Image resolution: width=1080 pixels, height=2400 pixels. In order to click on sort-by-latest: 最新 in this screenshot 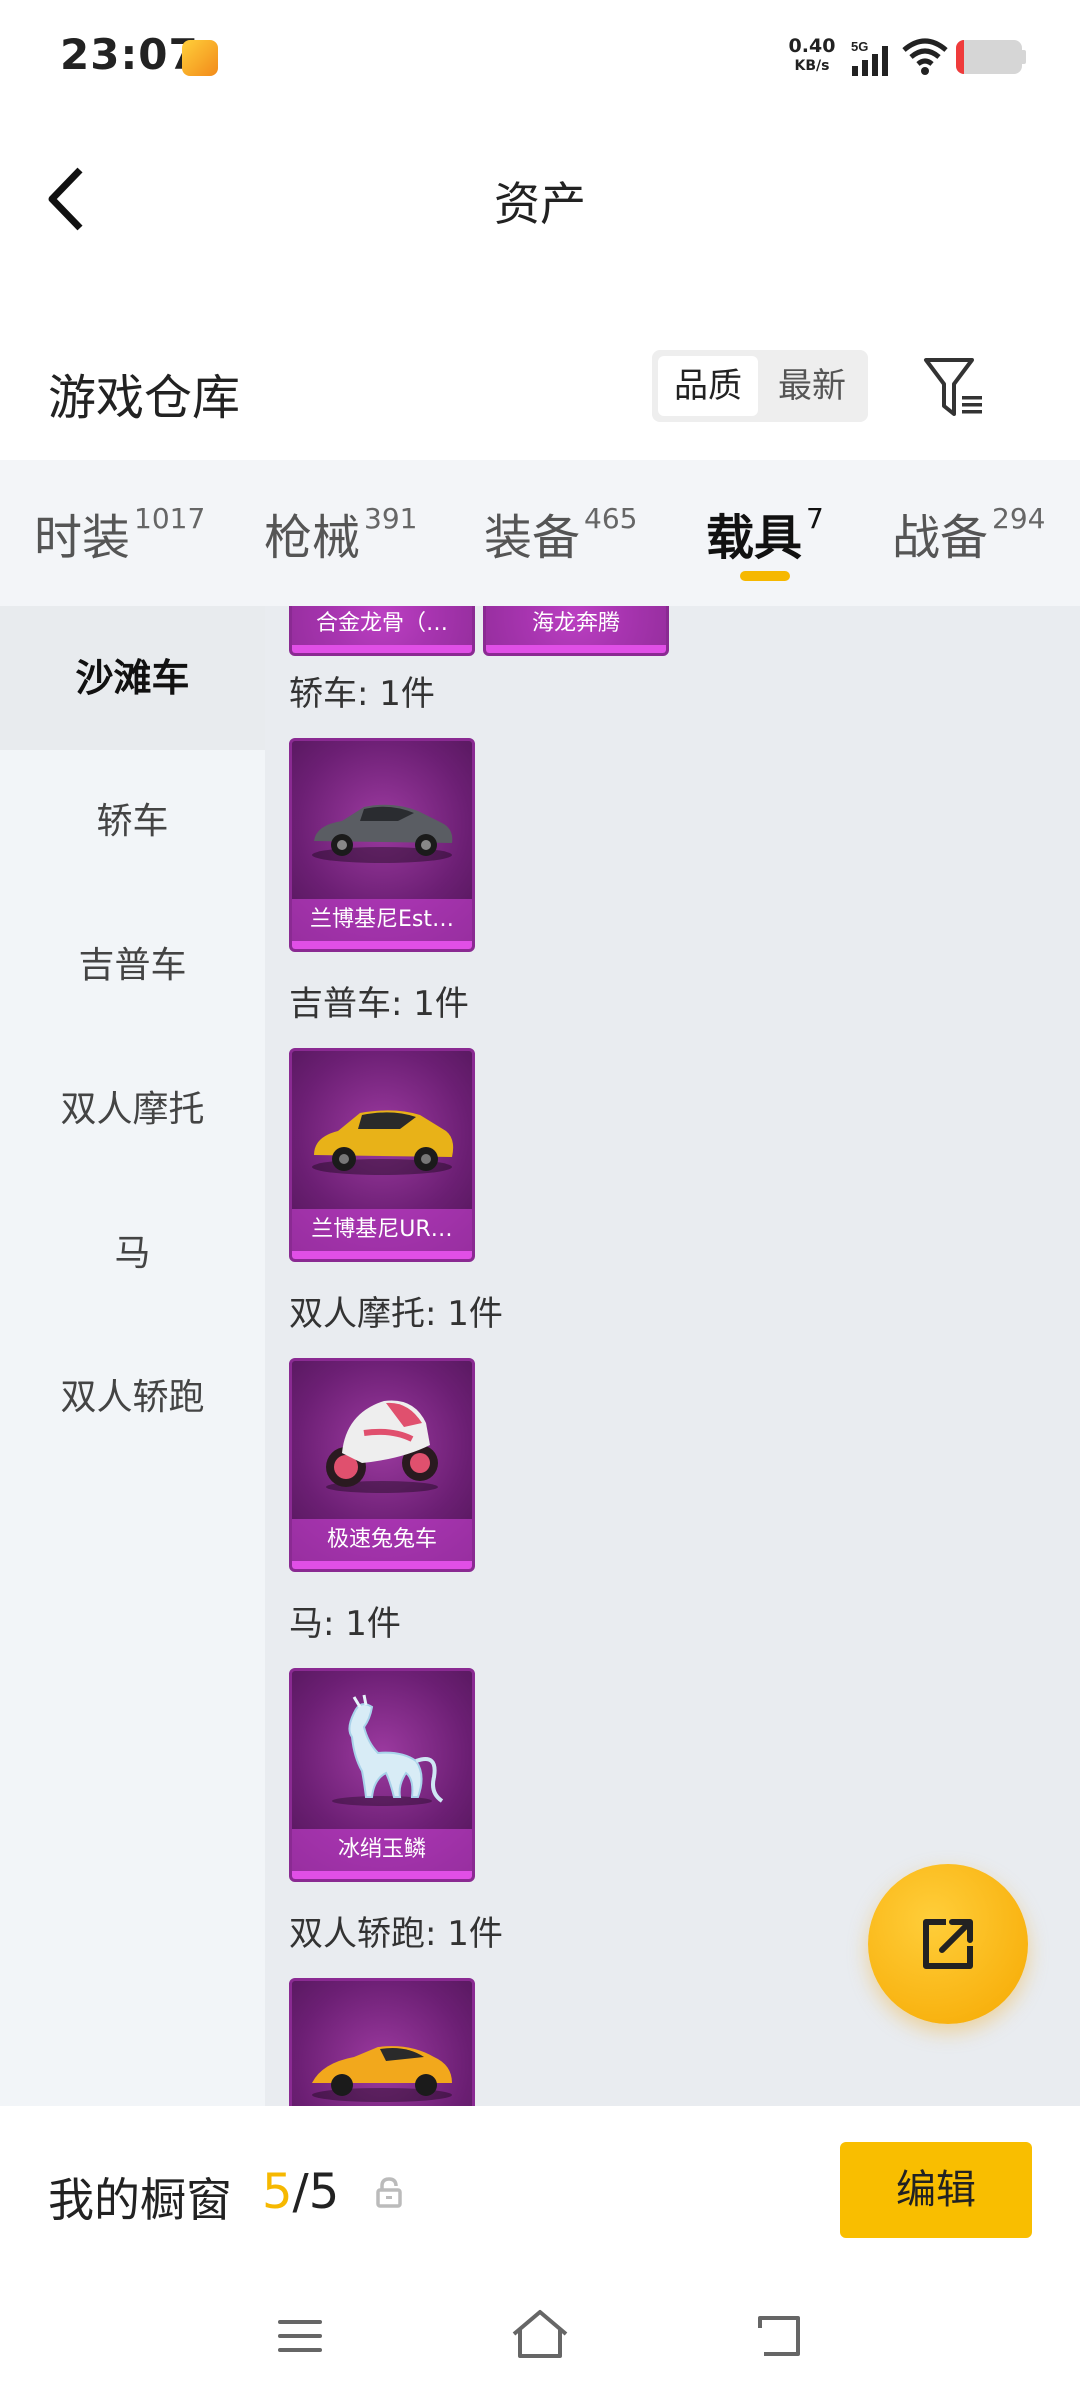, I will do `click(812, 386)`.